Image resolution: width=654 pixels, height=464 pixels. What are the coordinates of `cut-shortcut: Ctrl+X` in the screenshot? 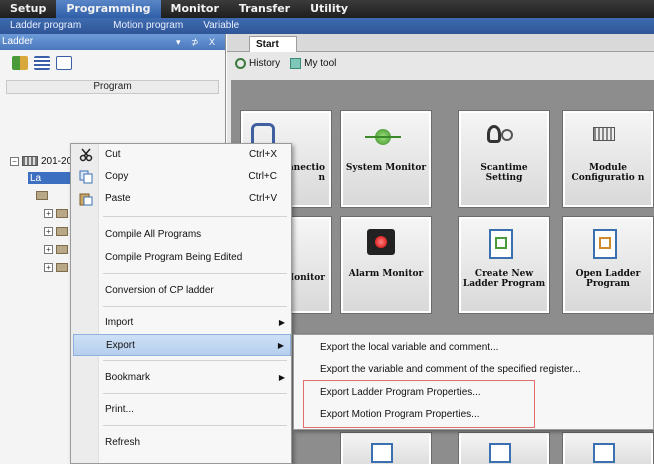 It's located at (262, 154).